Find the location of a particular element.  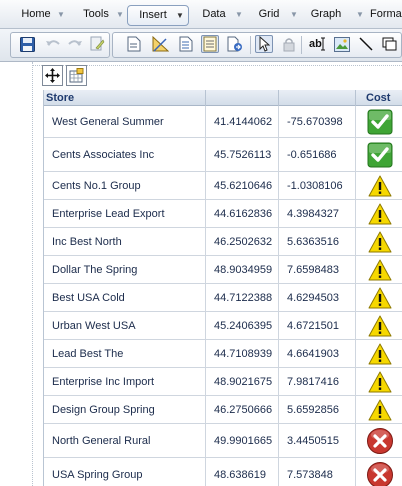

undo-icon is located at coordinates (53, 43).